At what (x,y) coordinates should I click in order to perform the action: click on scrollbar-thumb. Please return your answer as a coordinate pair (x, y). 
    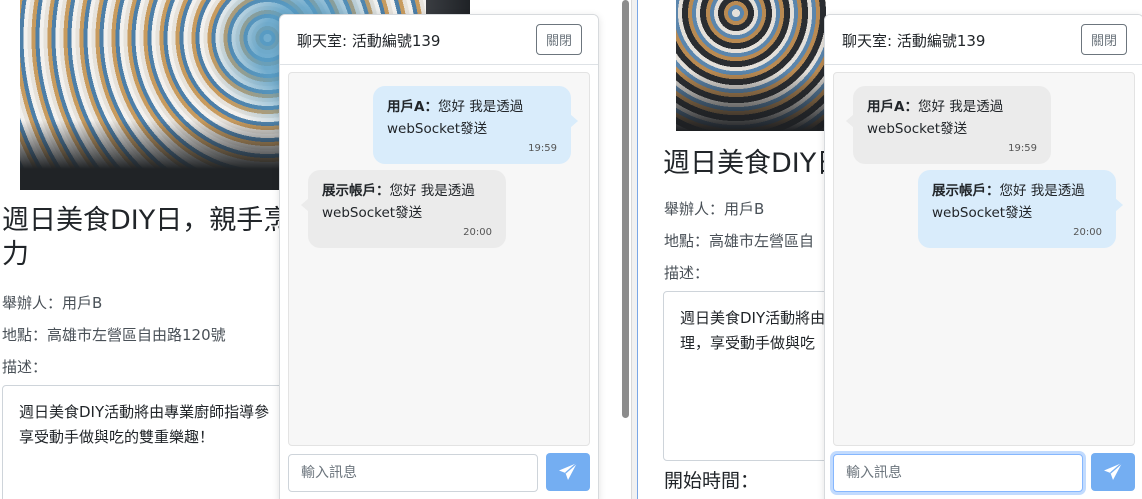
    Looking at the image, I should click on (625, 209).